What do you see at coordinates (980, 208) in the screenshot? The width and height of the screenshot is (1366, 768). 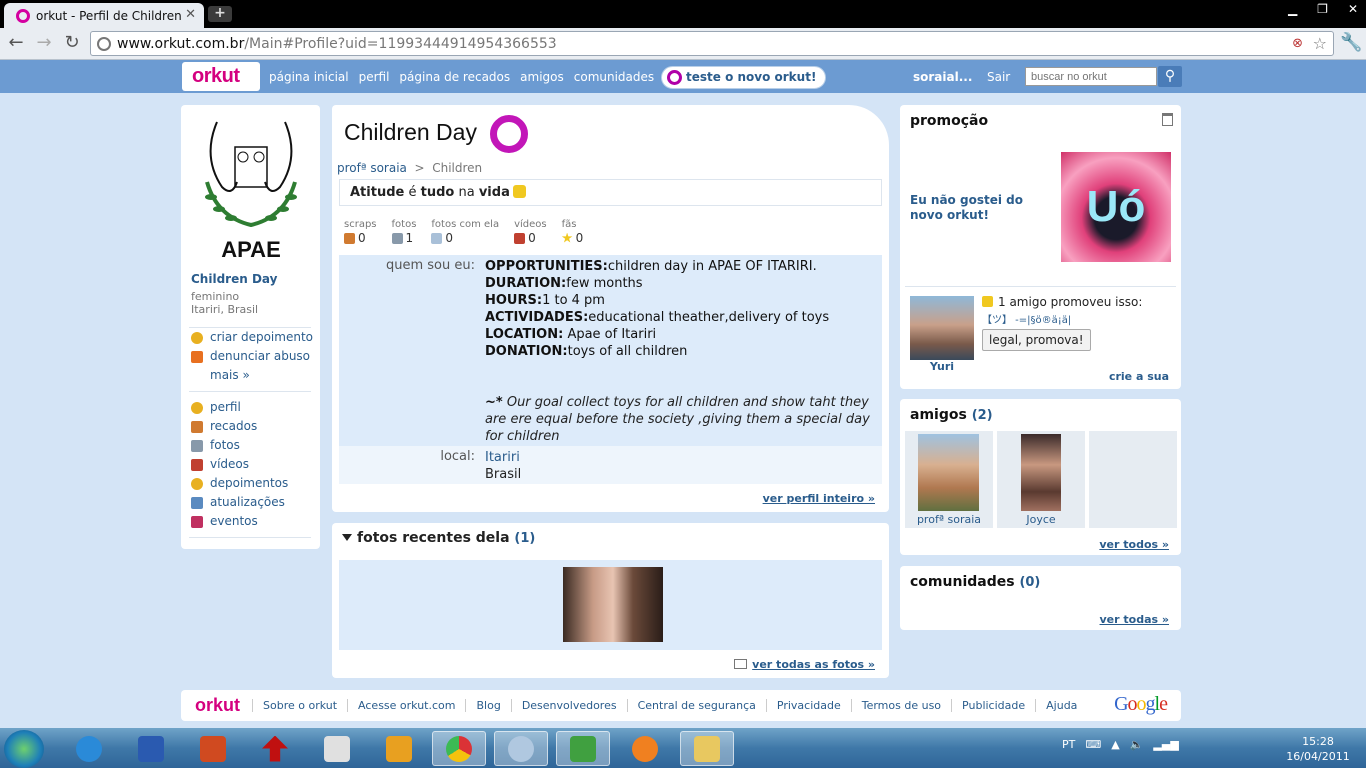 I see `promotion-text: Eu não gostei do novo orkut!` at bounding box center [980, 208].